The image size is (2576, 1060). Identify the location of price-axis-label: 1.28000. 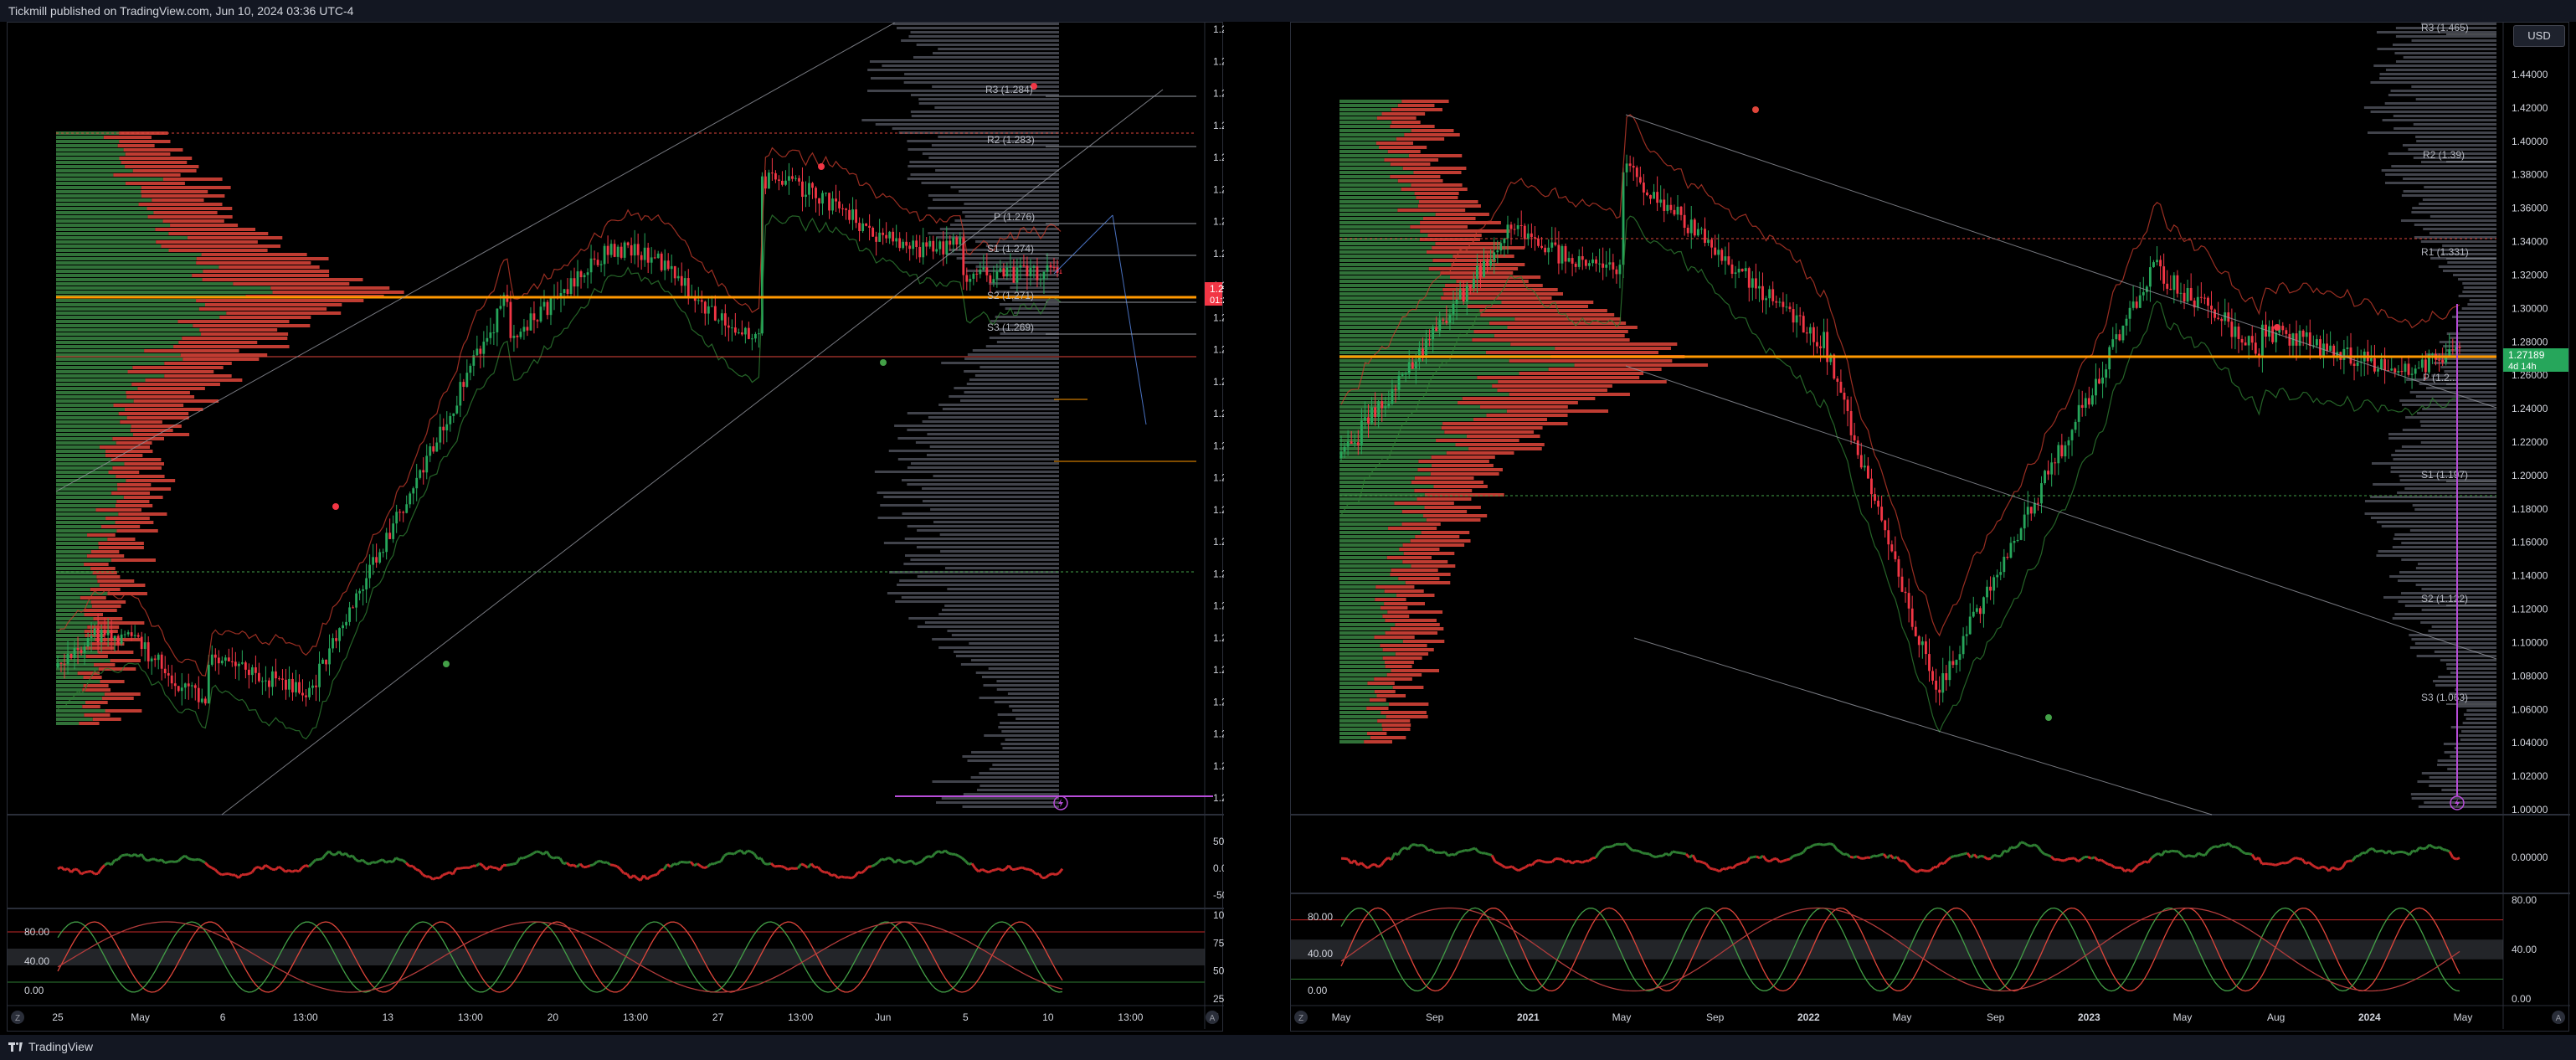
(2530, 341).